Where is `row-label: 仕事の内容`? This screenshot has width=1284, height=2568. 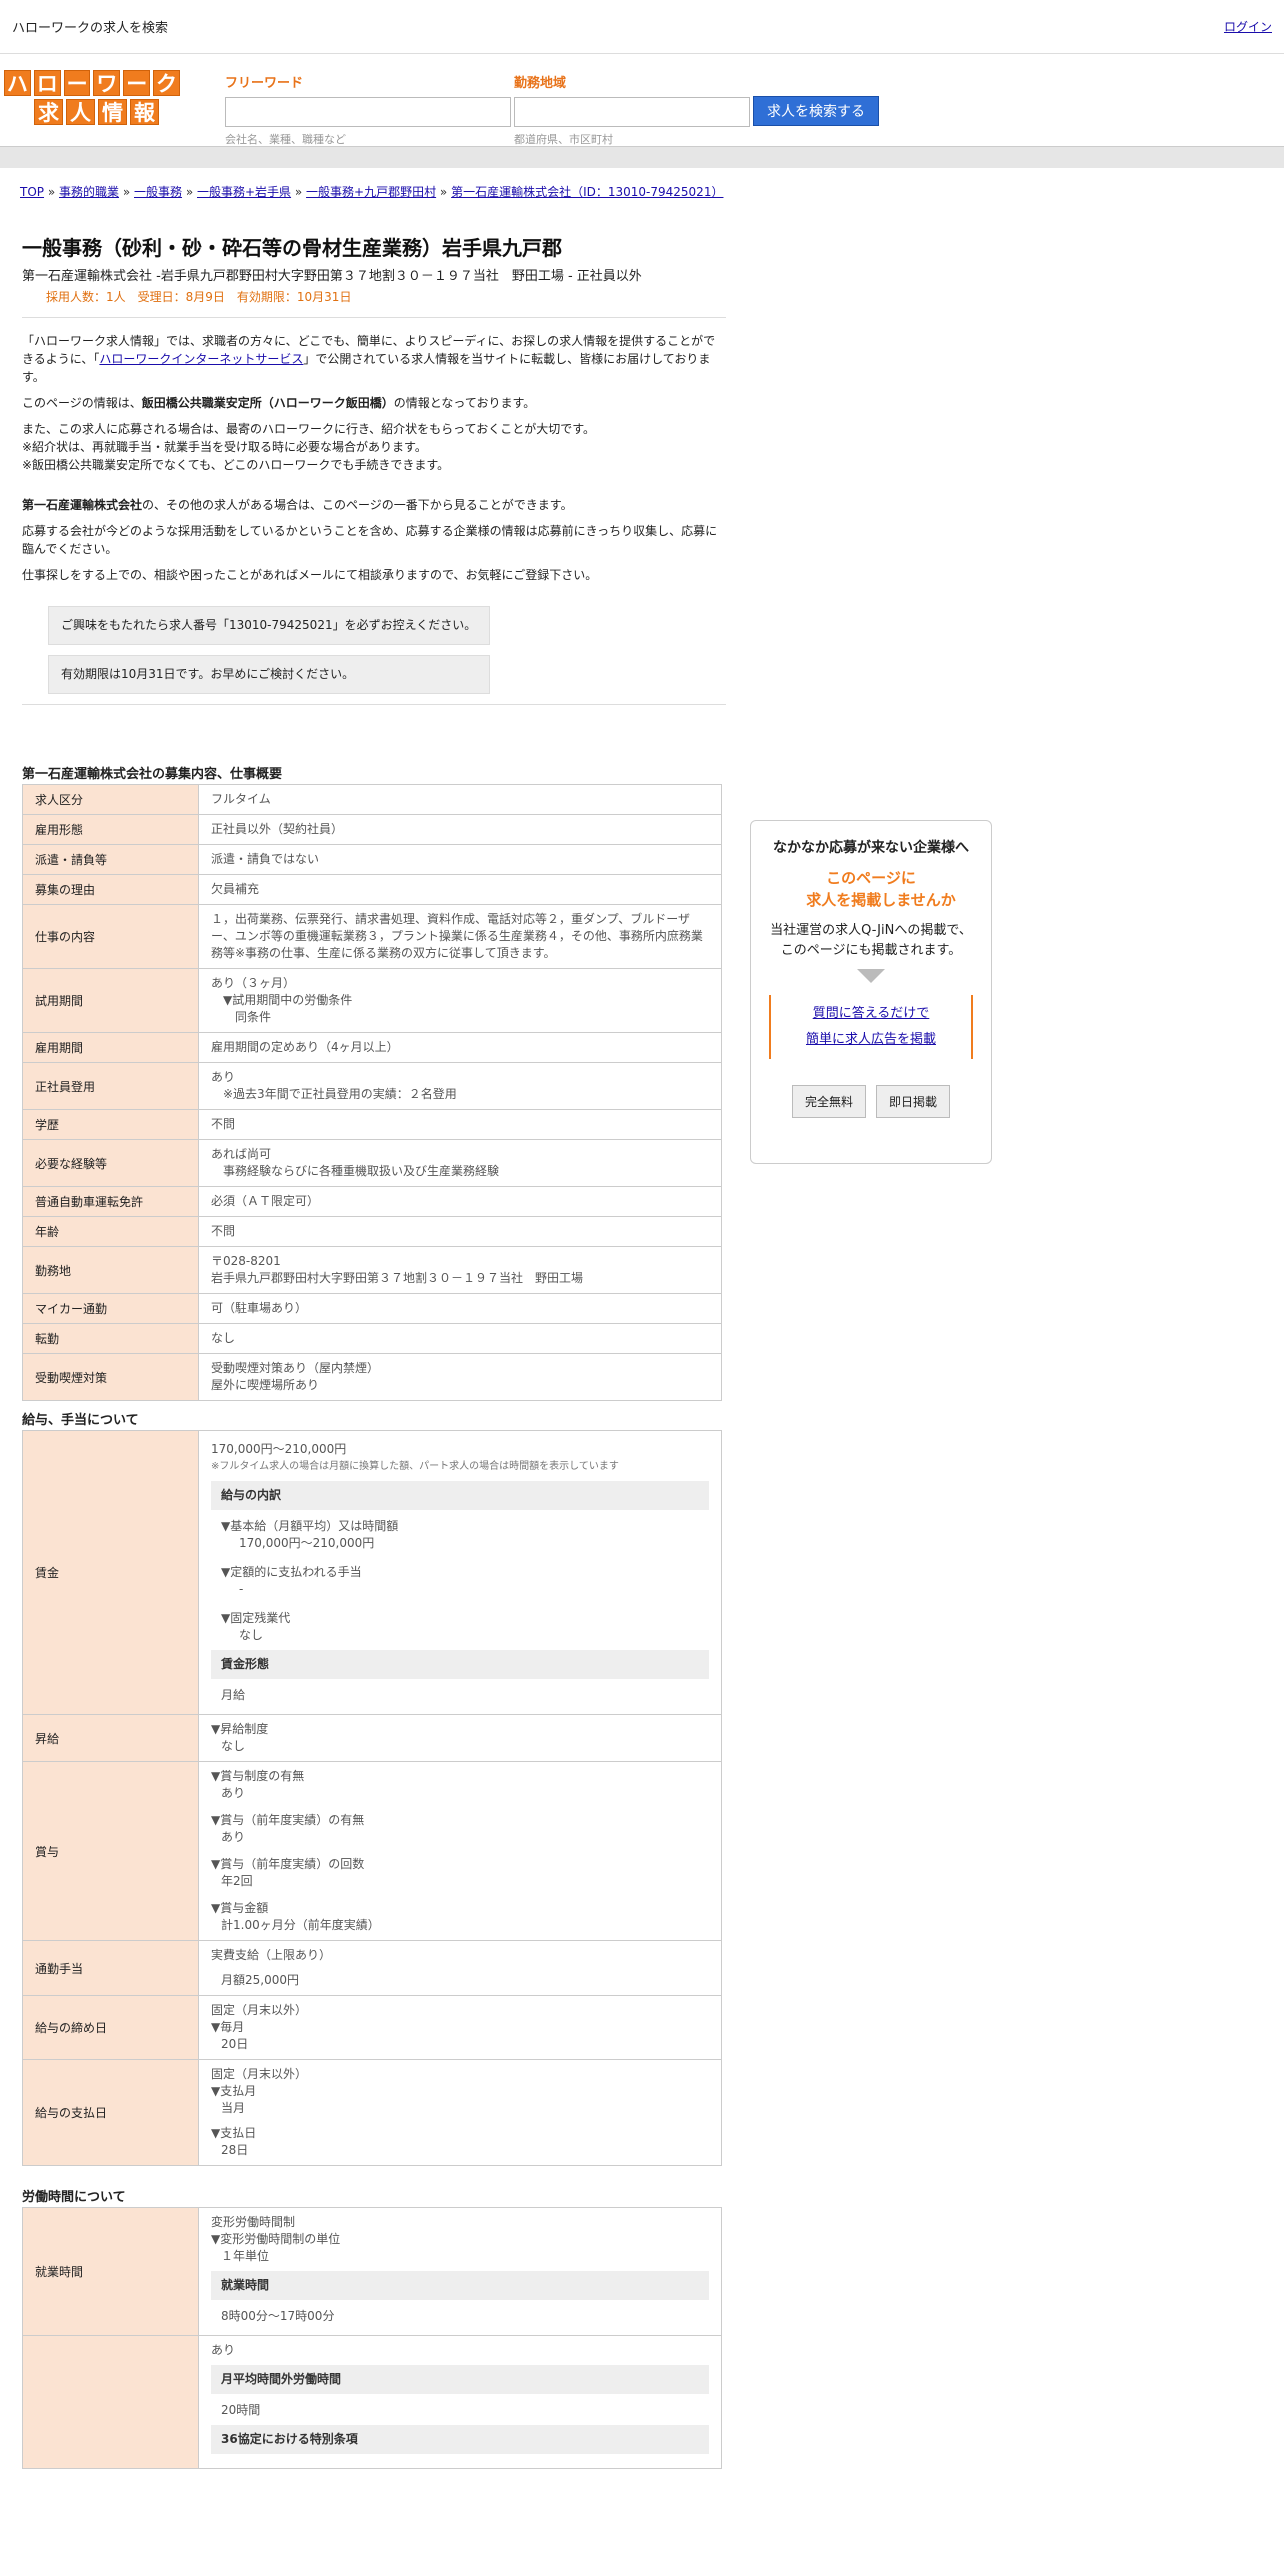 row-label: 仕事の内容 is located at coordinates (110, 936).